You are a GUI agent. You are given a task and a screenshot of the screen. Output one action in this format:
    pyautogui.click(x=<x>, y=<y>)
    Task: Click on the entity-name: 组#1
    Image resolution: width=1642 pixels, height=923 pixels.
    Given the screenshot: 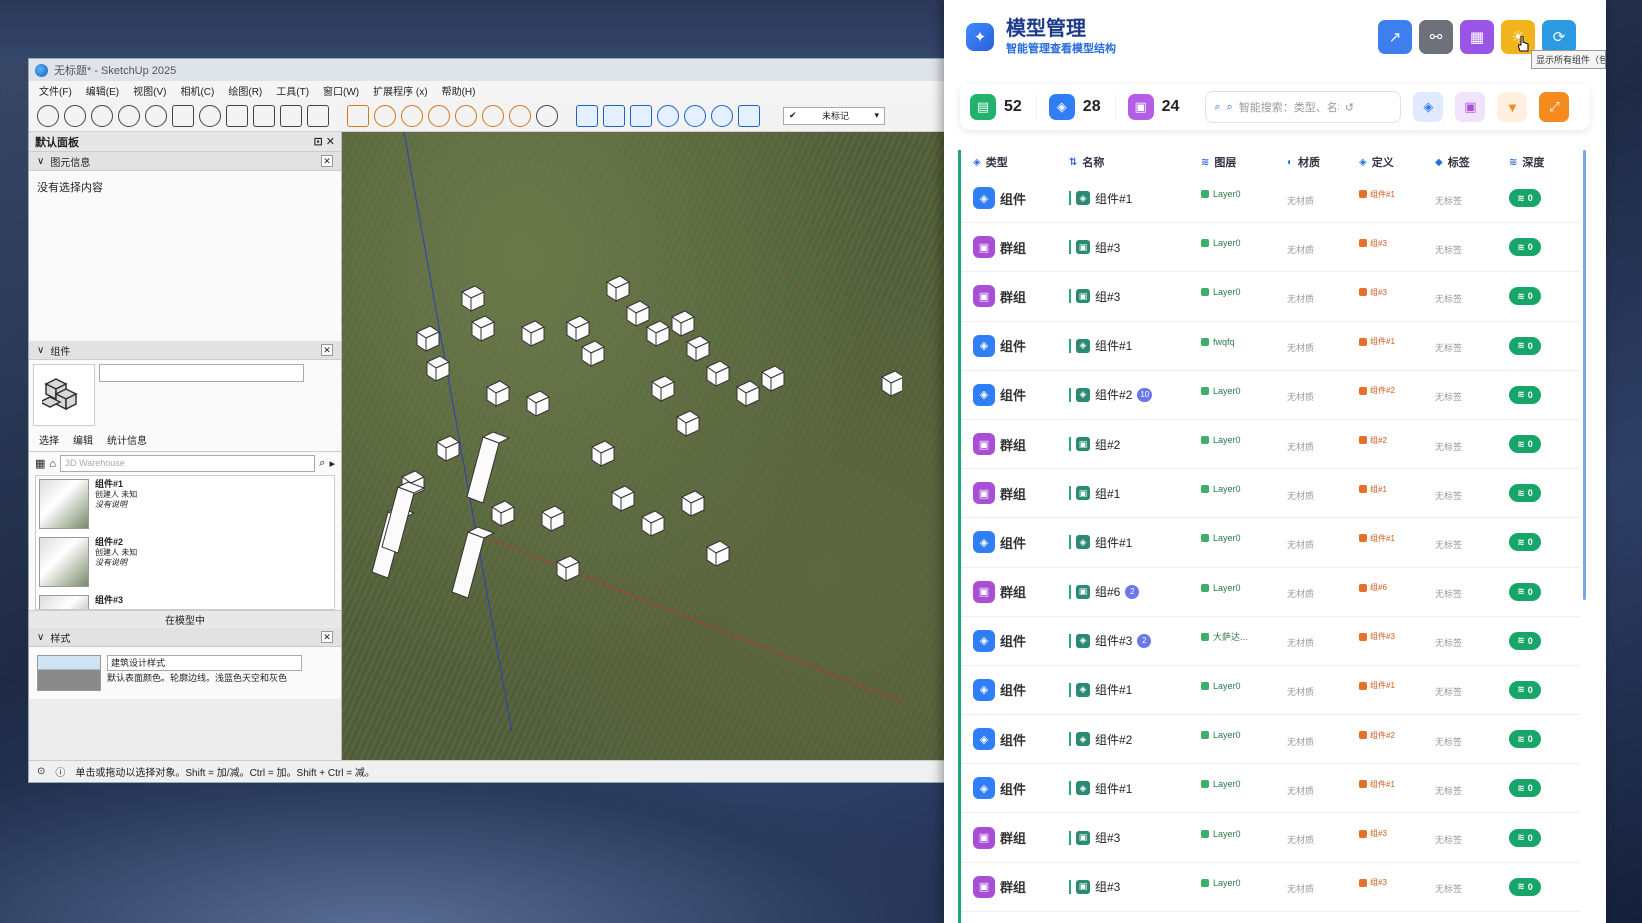 What is the action you would take?
    pyautogui.click(x=1107, y=493)
    